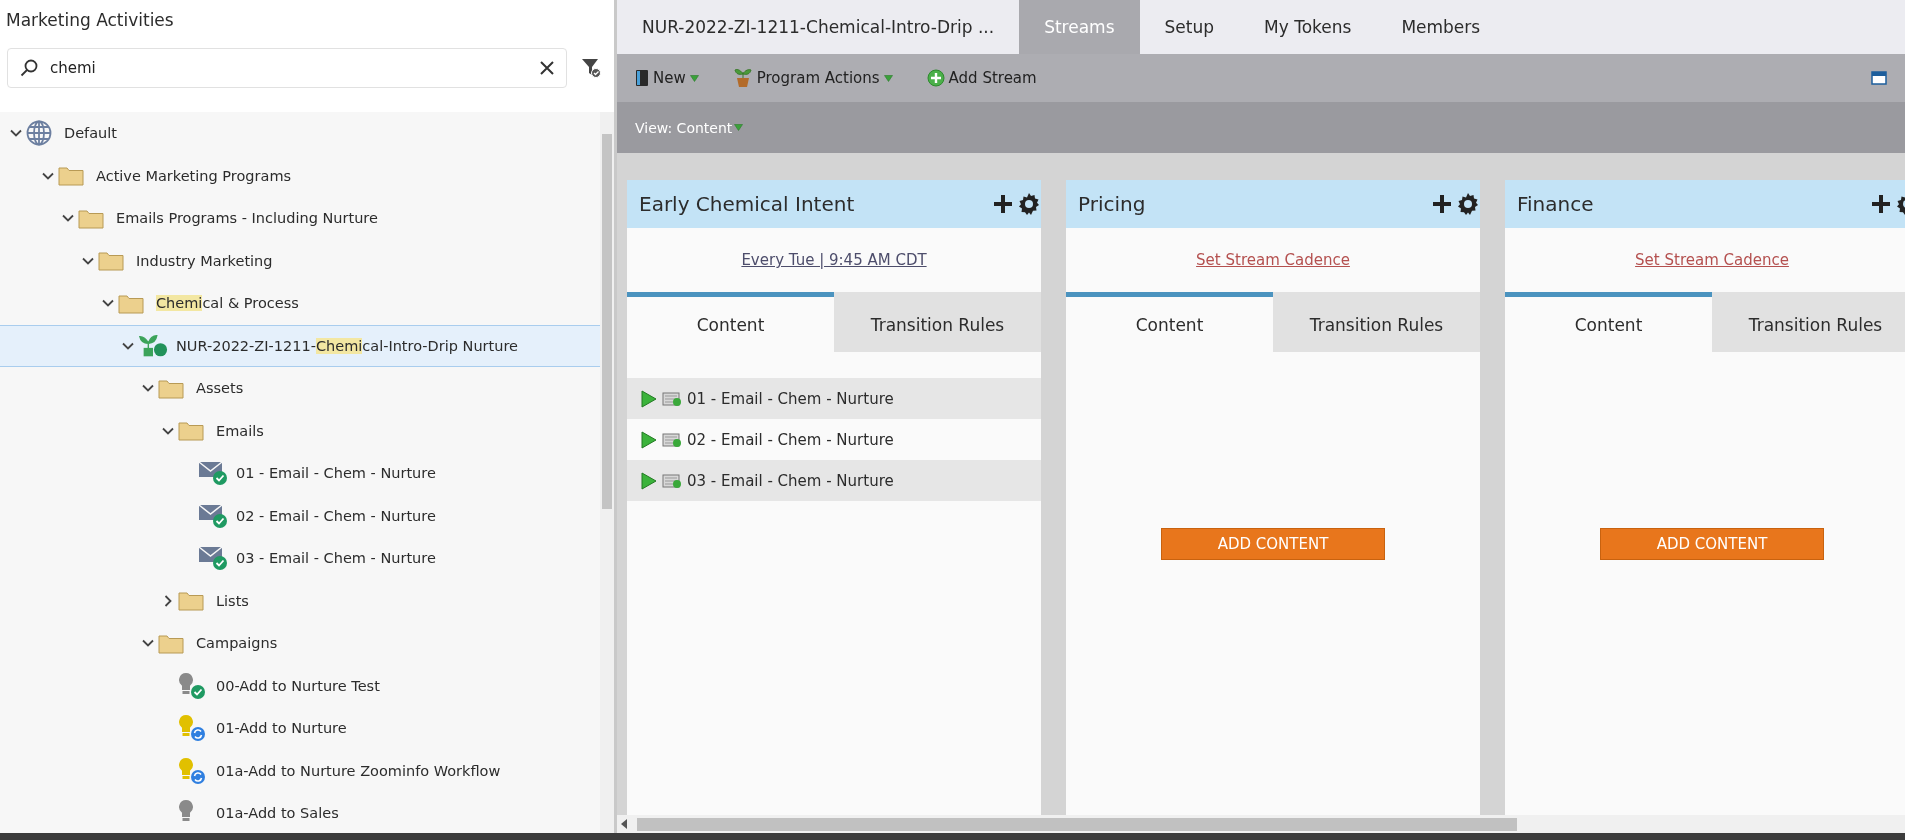  Describe the element at coordinates (818, 78) in the screenshot. I see `toolbar-button-label: Program Actions` at that location.